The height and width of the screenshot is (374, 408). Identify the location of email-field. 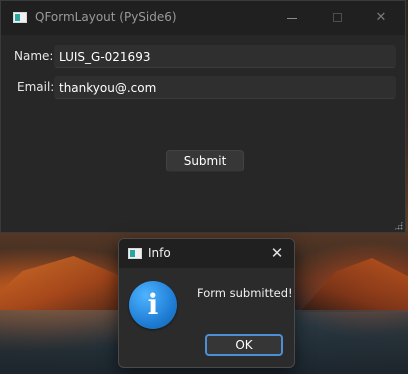
(225, 87).